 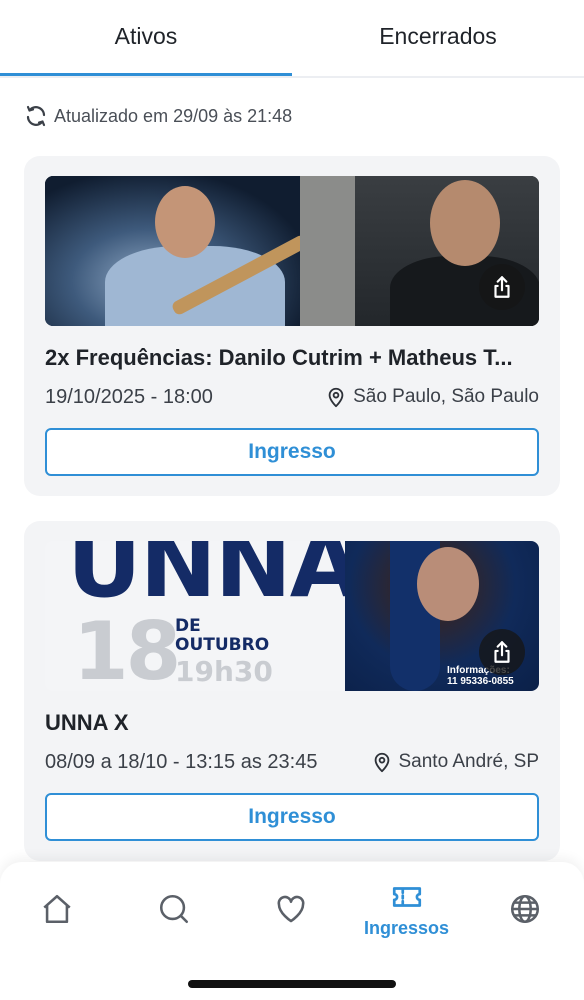 I want to click on globe-icon, so click(x=525, y=909).